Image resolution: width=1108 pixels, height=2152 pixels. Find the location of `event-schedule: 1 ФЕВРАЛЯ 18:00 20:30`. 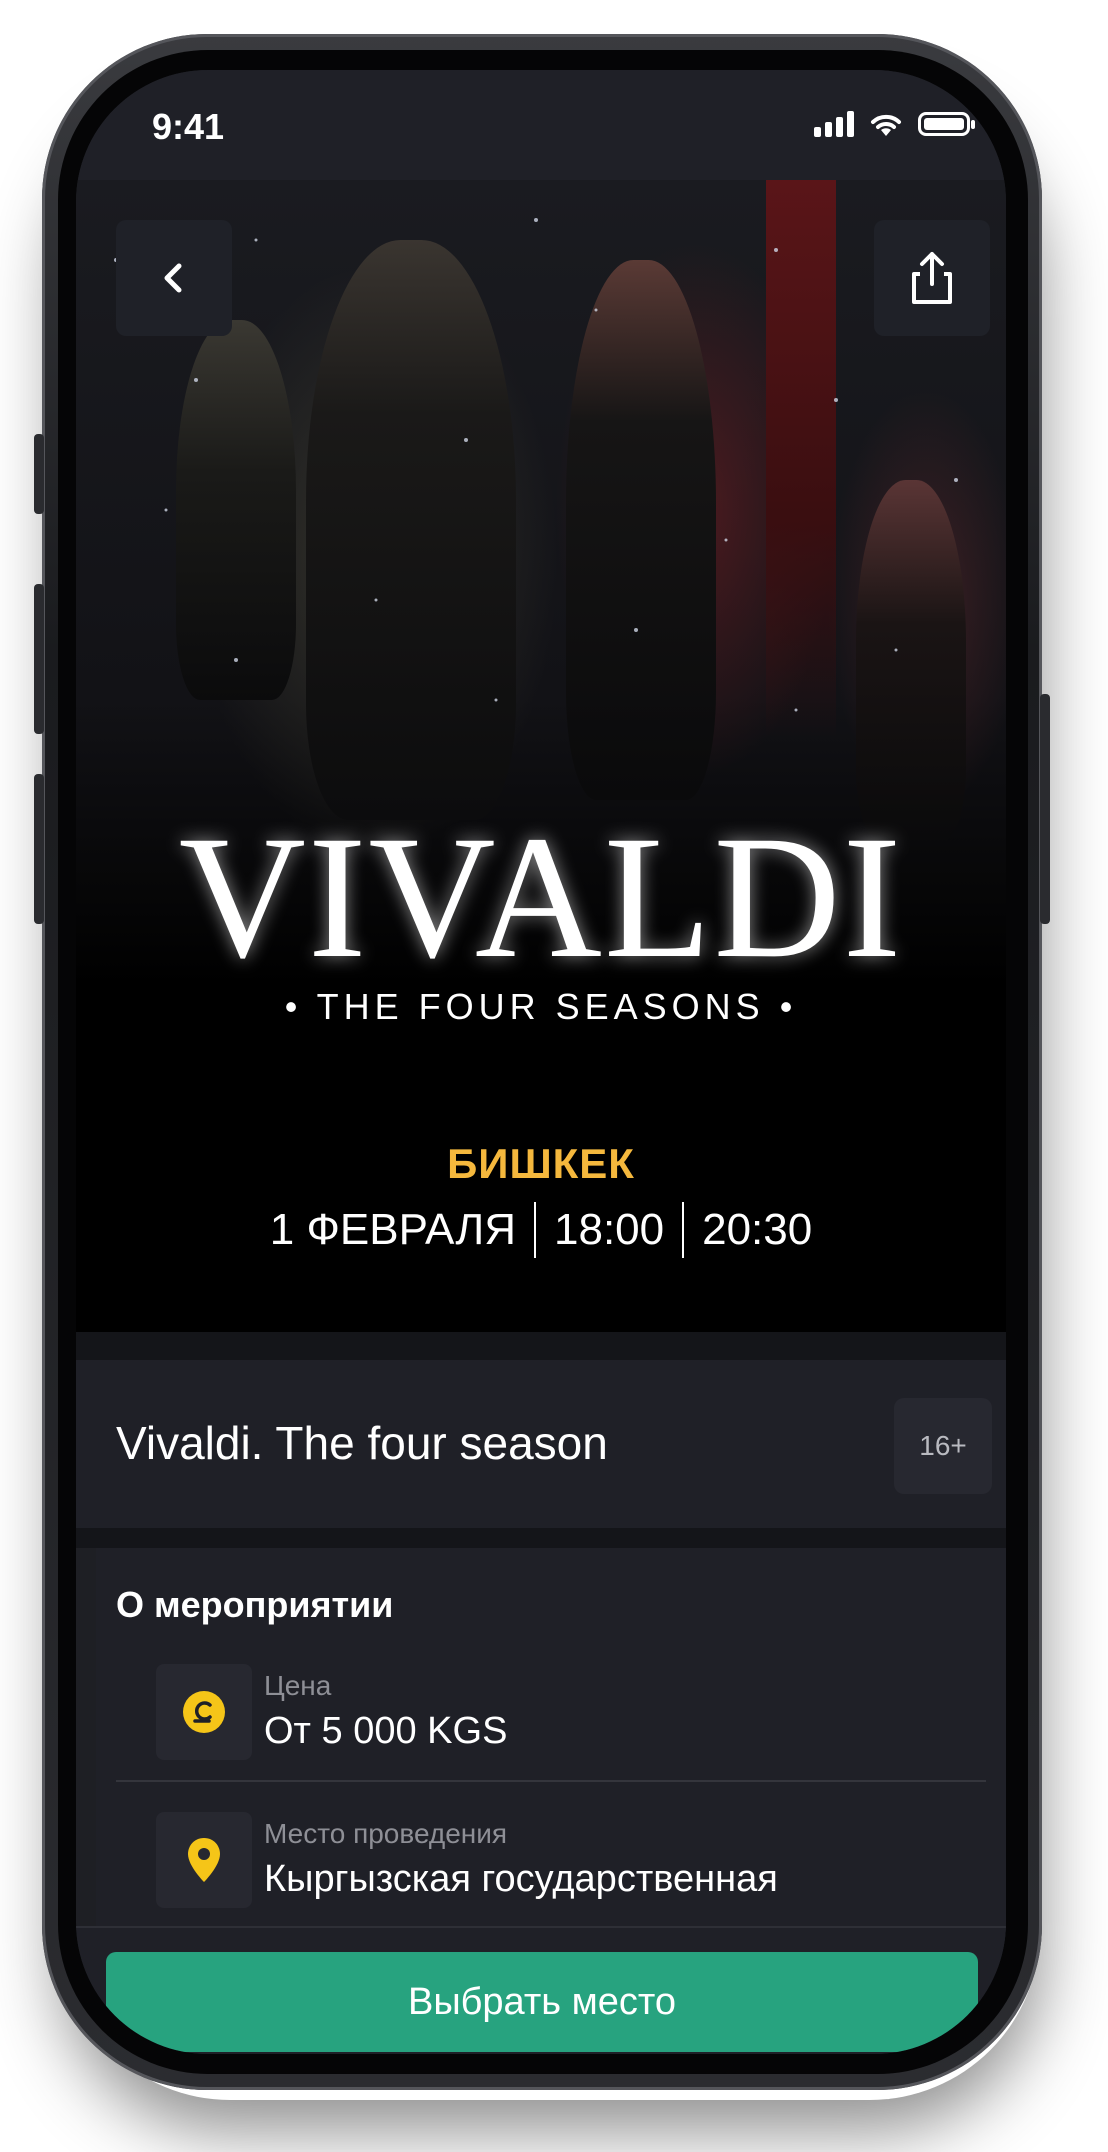

event-schedule: 1 ФЕВРАЛЯ 18:00 20:30 is located at coordinates (541, 1230).